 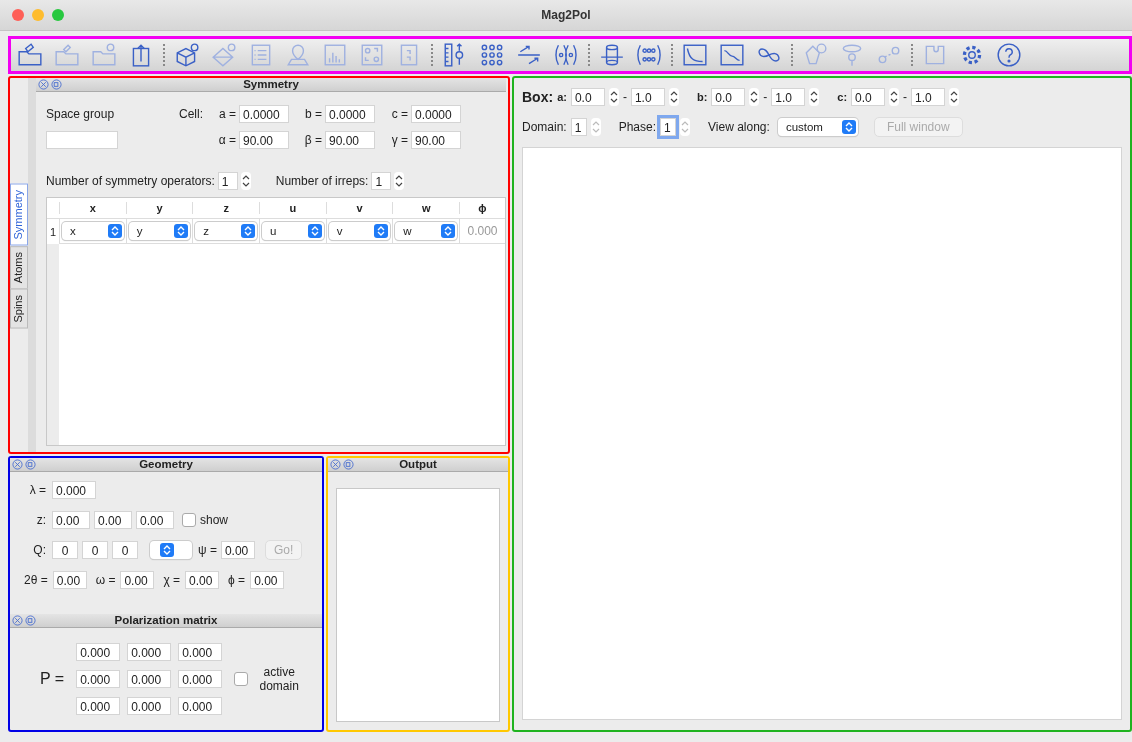 What do you see at coordinates (58, 15) in the screenshot?
I see `zoom-button` at bounding box center [58, 15].